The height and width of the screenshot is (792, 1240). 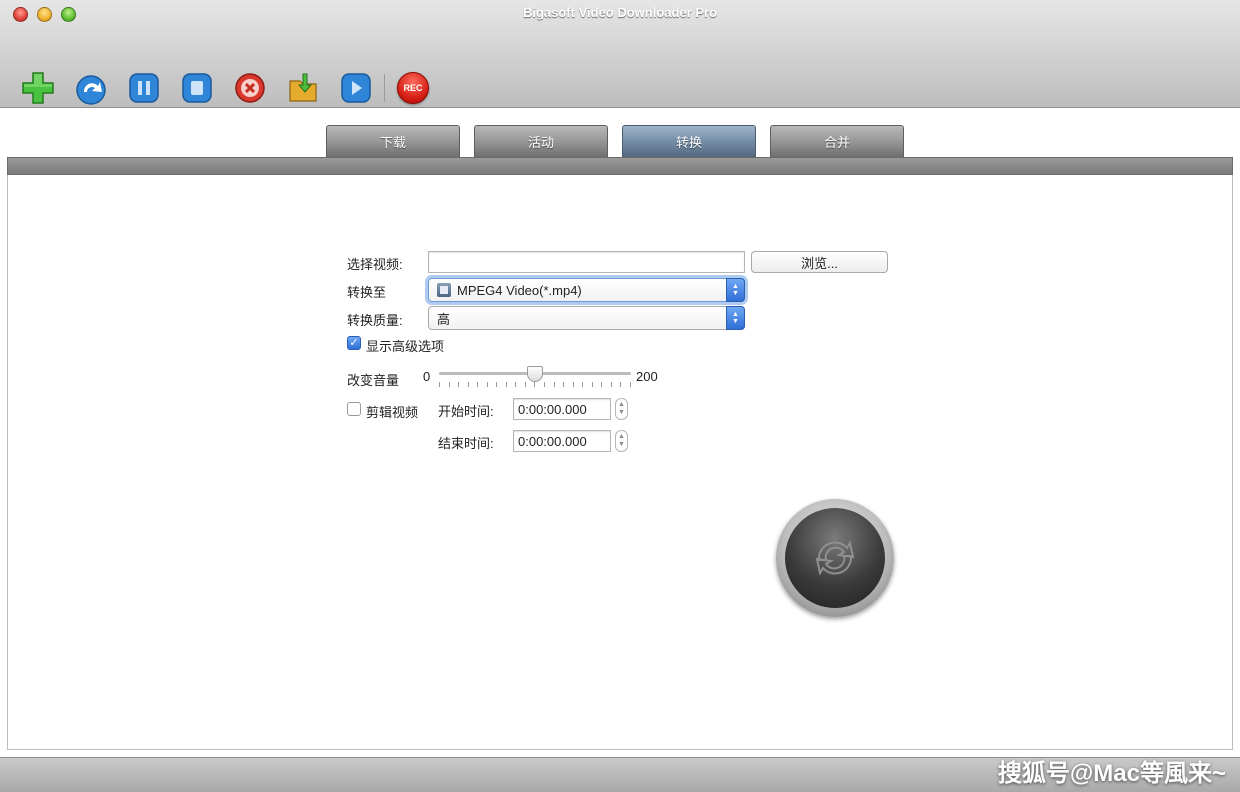 I want to click on toolbar-separator, so click(x=384, y=88).